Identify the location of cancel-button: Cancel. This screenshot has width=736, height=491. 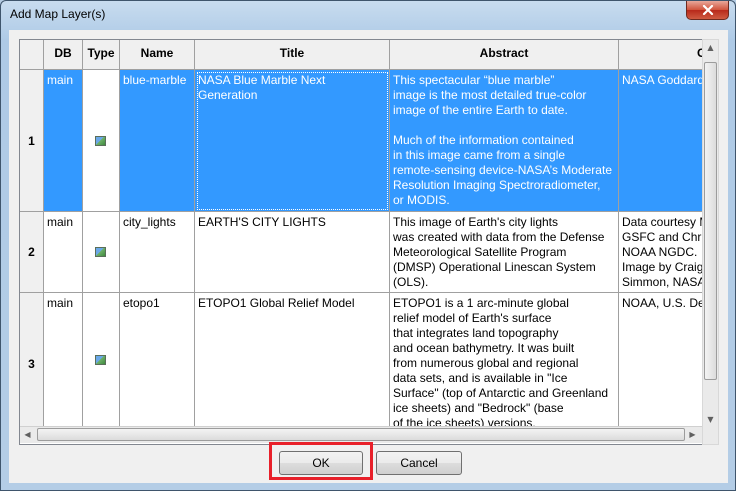
(419, 463).